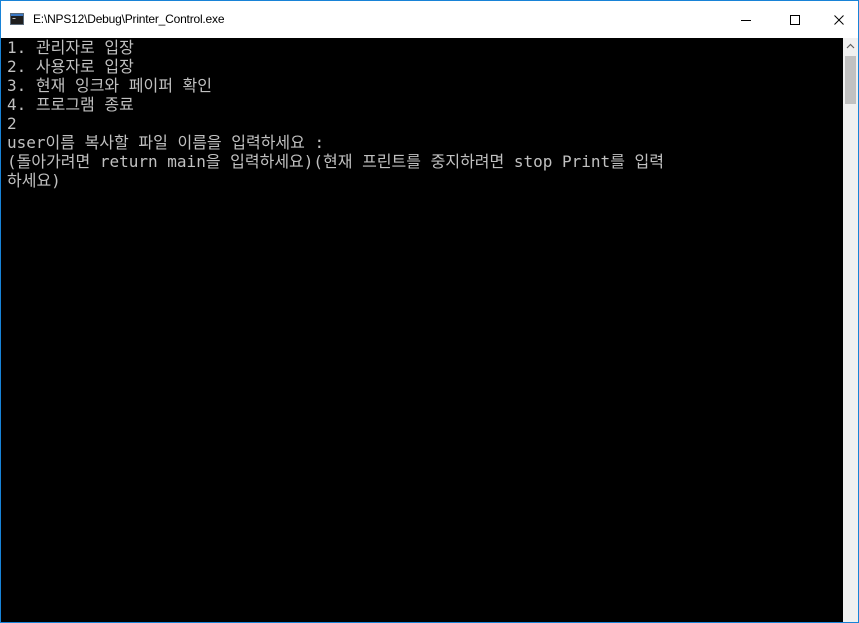 The width and height of the screenshot is (859, 623). What do you see at coordinates (850, 330) in the screenshot?
I see `vertical-scrollbar` at bounding box center [850, 330].